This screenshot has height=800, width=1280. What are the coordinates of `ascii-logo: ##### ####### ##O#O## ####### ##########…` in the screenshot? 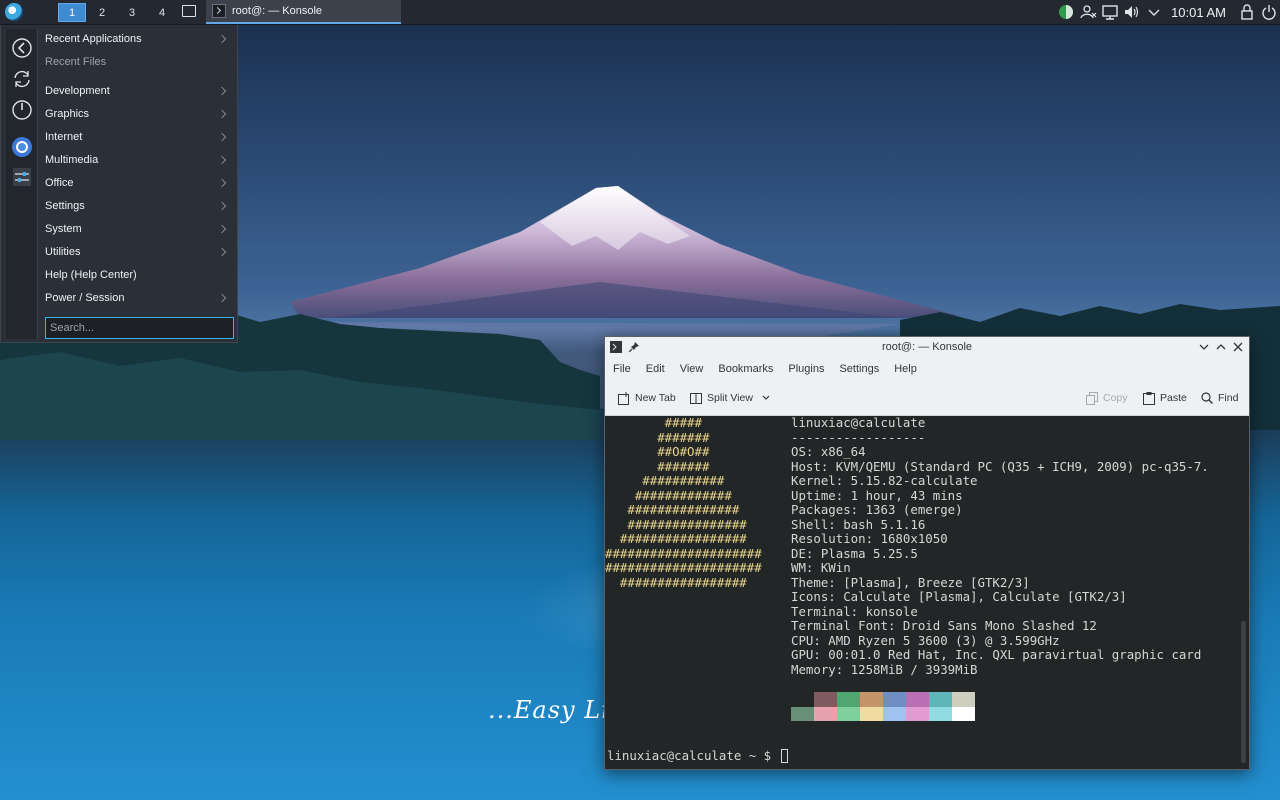 It's located at (692, 503).